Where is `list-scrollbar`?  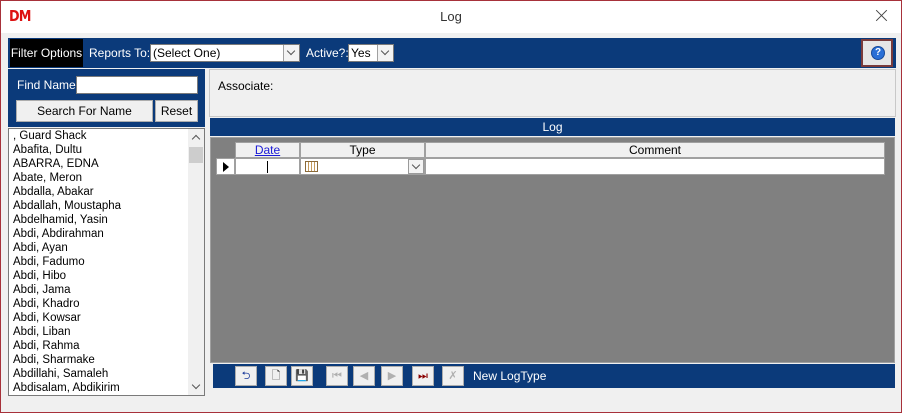 list-scrollbar is located at coordinates (196, 262).